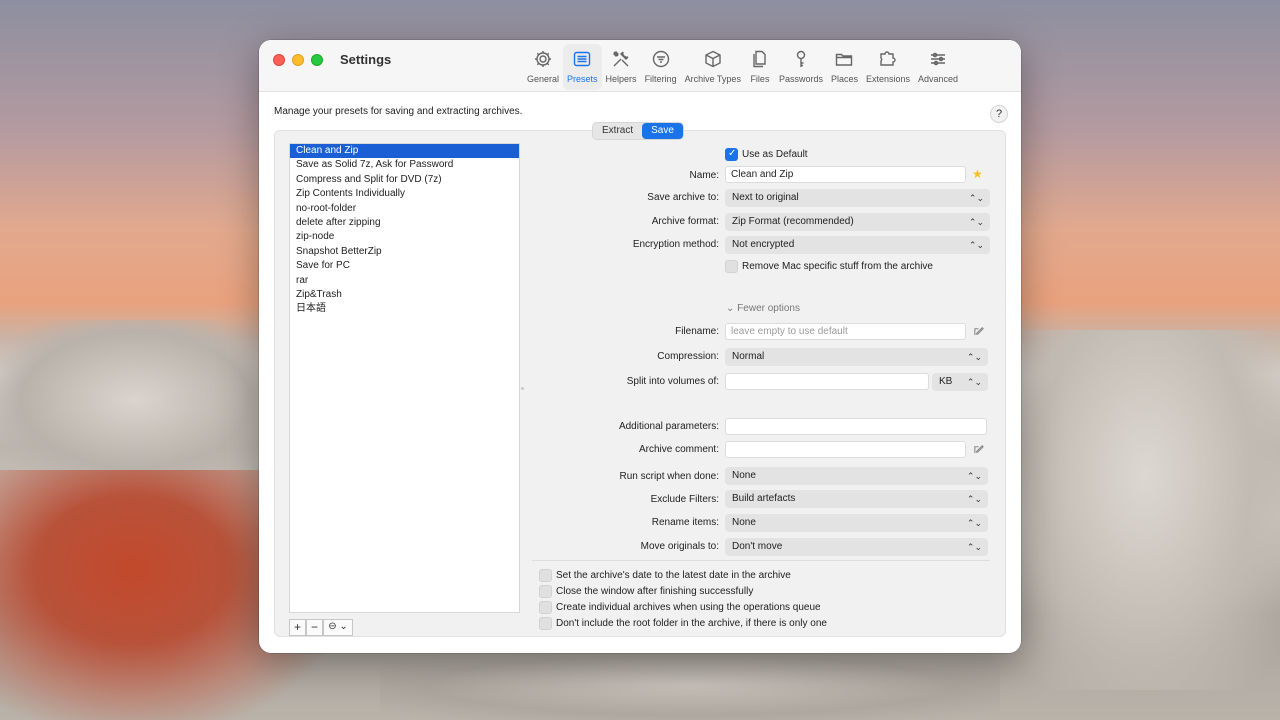 The height and width of the screenshot is (720, 1280). Describe the element at coordinates (856, 547) in the screenshot. I see `move-originals-select: Don't move ⌃⌄` at that location.